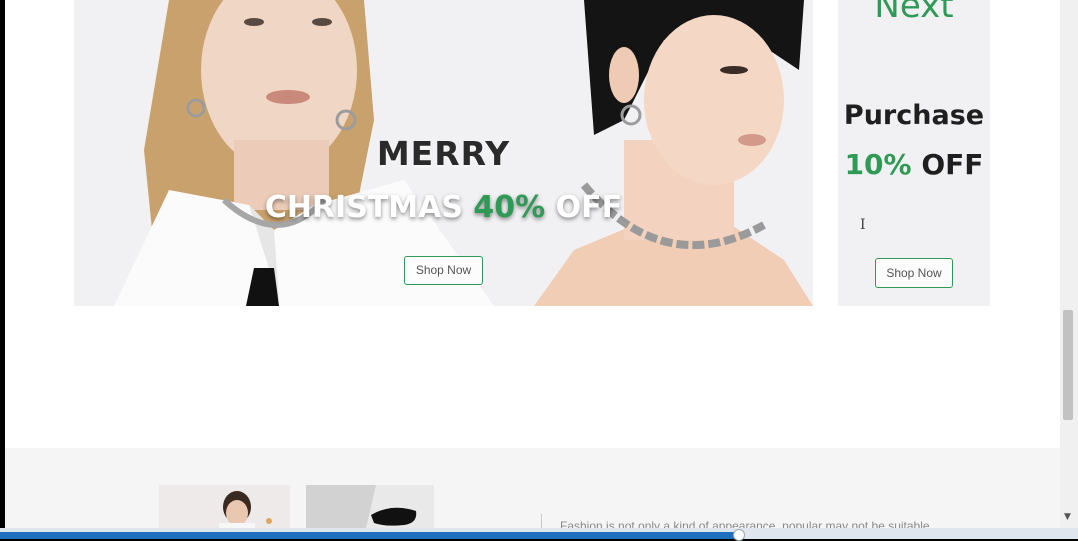  Describe the element at coordinates (369, 535) in the screenshot. I see `progress-fill` at that location.